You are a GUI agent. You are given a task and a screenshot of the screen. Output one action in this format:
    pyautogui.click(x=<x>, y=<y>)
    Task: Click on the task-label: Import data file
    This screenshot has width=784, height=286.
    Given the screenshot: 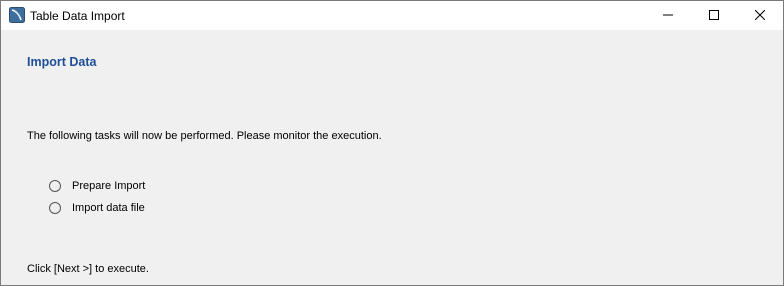 What is the action you would take?
    pyautogui.click(x=108, y=208)
    